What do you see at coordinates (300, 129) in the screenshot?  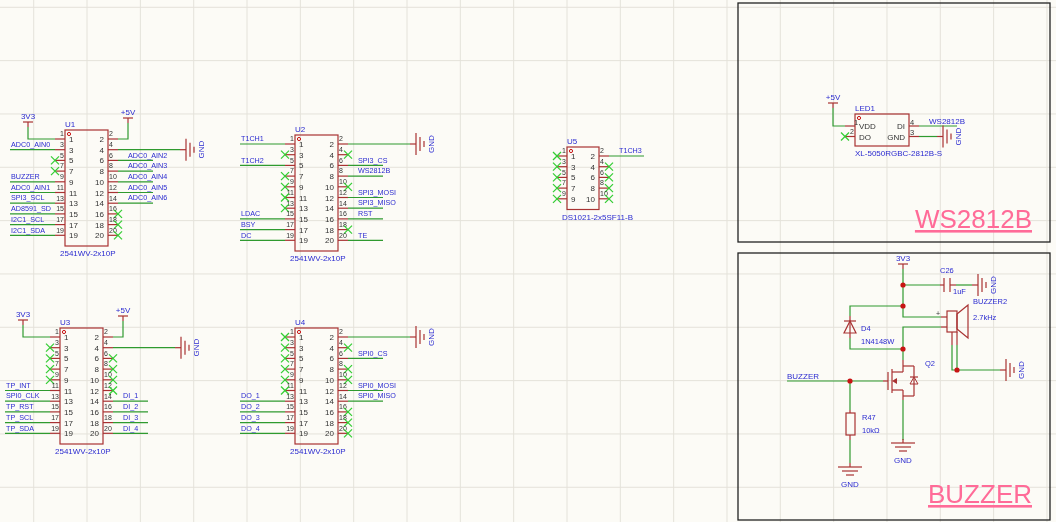 I see `designator: U2` at bounding box center [300, 129].